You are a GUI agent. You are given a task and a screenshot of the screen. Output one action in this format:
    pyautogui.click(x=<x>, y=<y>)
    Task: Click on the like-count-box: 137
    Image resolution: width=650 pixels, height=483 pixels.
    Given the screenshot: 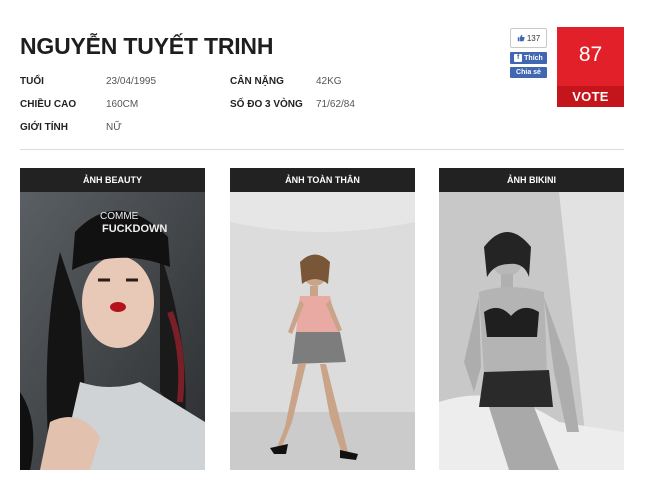 What is the action you would take?
    pyautogui.click(x=528, y=38)
    